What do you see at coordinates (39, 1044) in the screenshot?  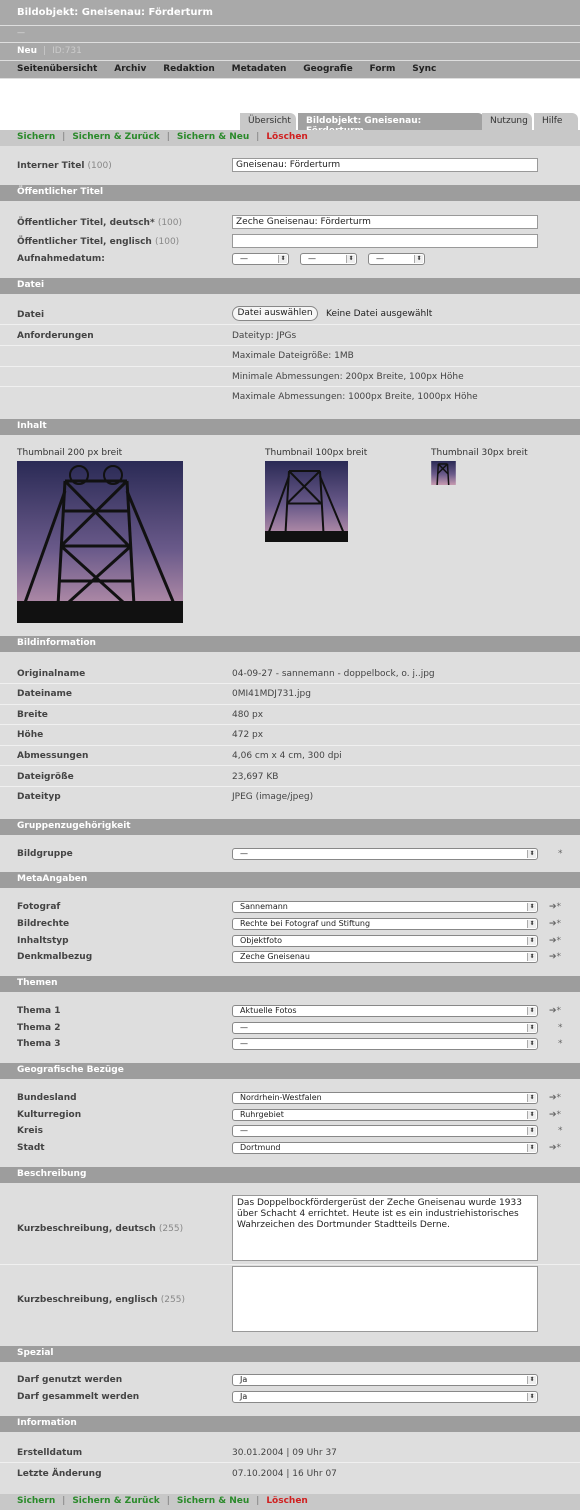 I see `theme-label: Thema 3` at bounding box center [39, 1044].